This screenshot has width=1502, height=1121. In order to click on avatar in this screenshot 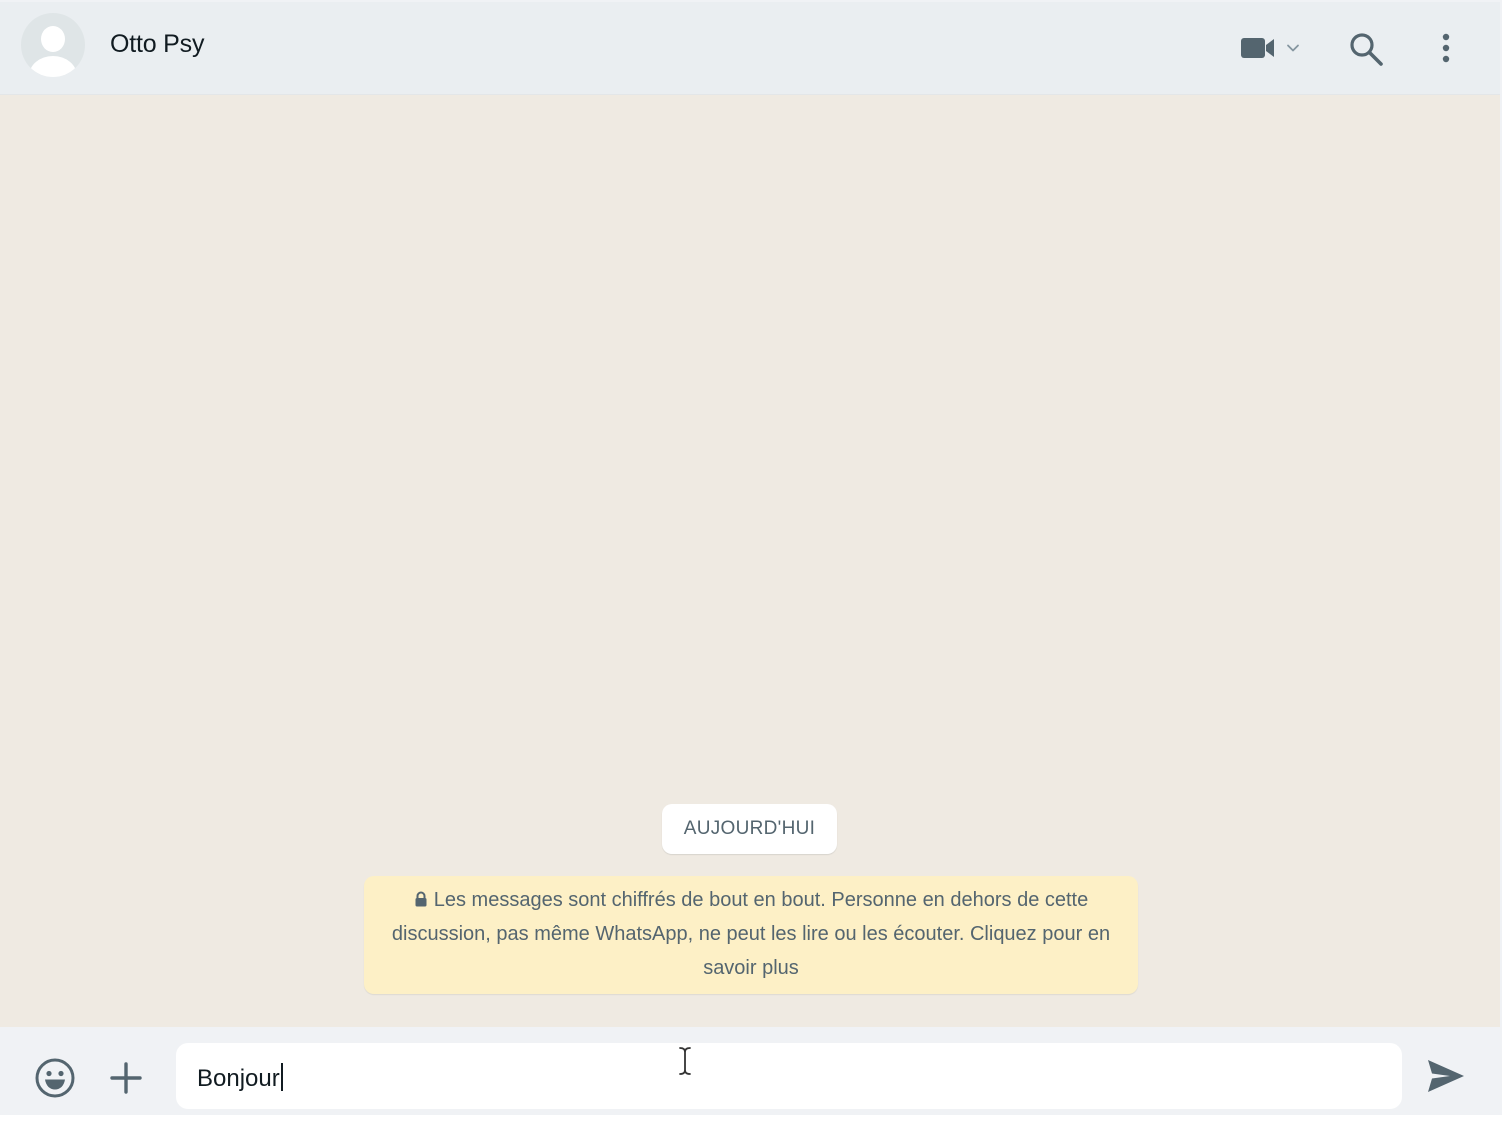, I will do `click(53, 45)`.